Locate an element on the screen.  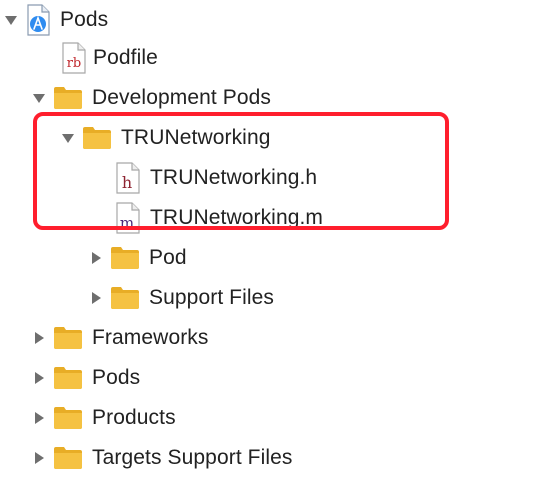
header-file-icon: h is located at coordinates (128, 178).